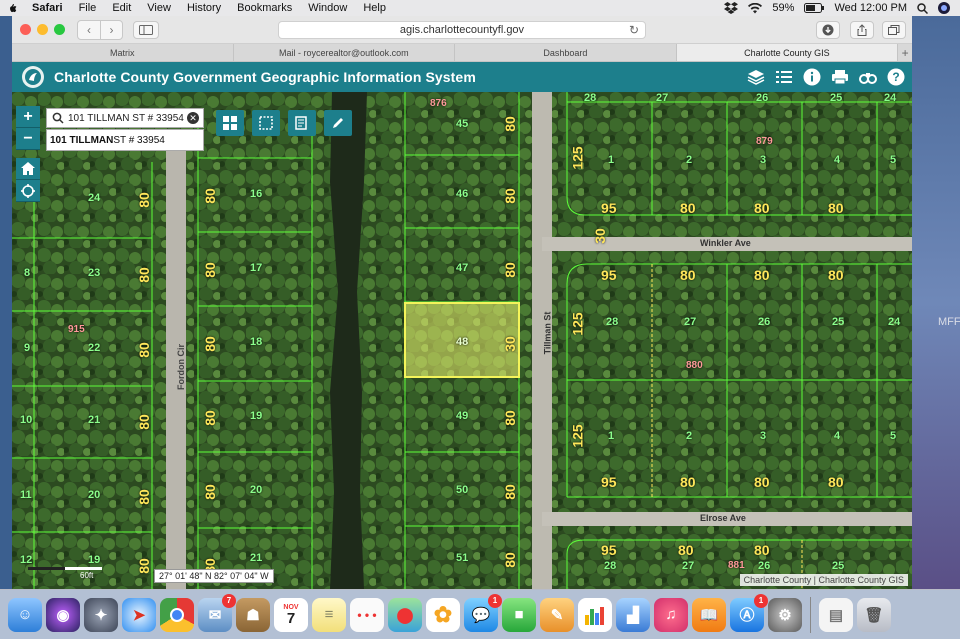 This screenshot has height=639, width=960. What do you see at coordinates (840, 77) in the screenshot?
I see `print-button` at bounding box center [840, 77].